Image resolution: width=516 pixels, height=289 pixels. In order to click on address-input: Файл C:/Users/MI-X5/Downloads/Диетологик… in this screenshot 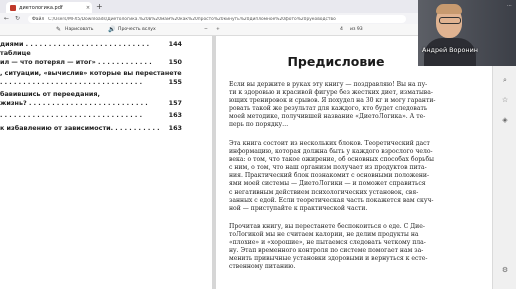, I will do `click(217, 19)`.